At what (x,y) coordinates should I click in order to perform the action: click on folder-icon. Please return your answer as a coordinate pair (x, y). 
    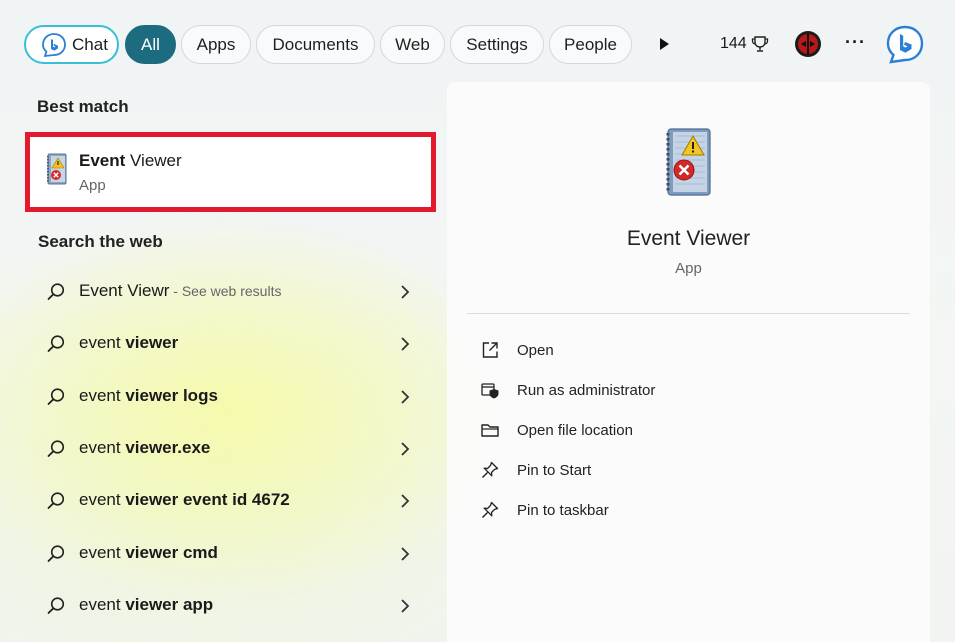
    Looking at the image, I should click on (490, 430).